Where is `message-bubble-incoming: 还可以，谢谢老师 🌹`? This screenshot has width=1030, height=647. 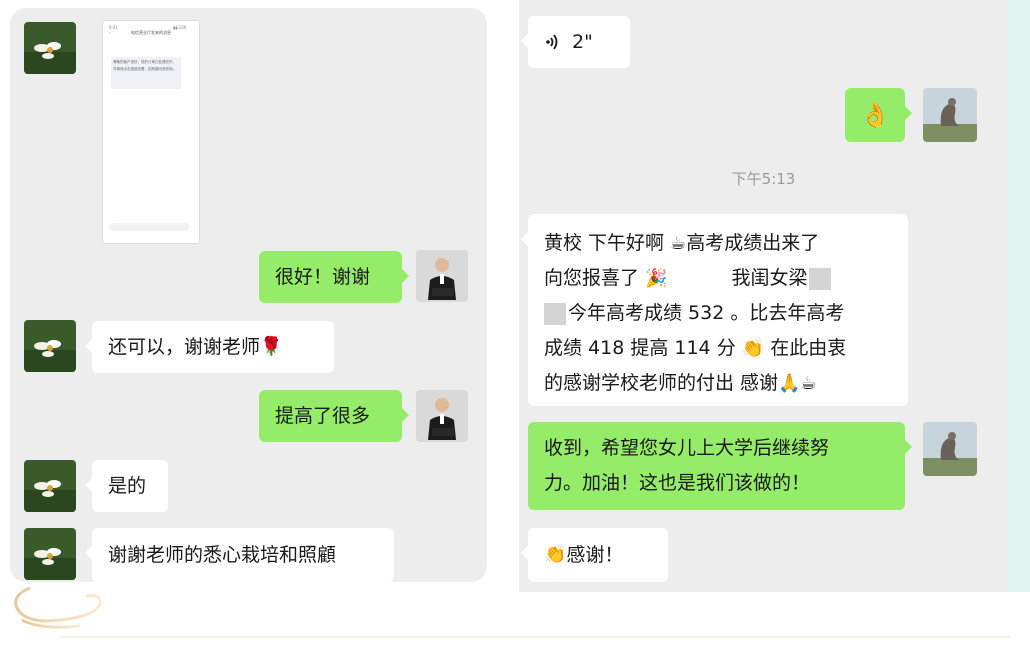
message-bubble-incoming: 还可以，谢谢老师 🌹 is located at coordinates (209, 347).